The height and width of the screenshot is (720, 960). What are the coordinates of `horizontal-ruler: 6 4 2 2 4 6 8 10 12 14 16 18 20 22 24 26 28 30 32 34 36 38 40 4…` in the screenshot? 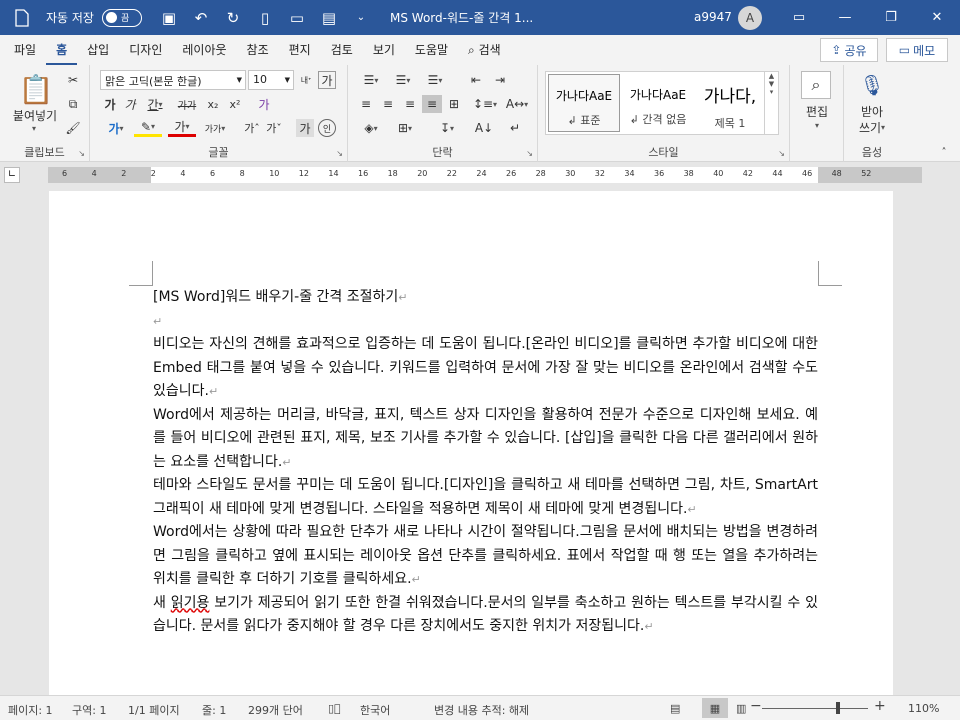 It's located at (485, 175).